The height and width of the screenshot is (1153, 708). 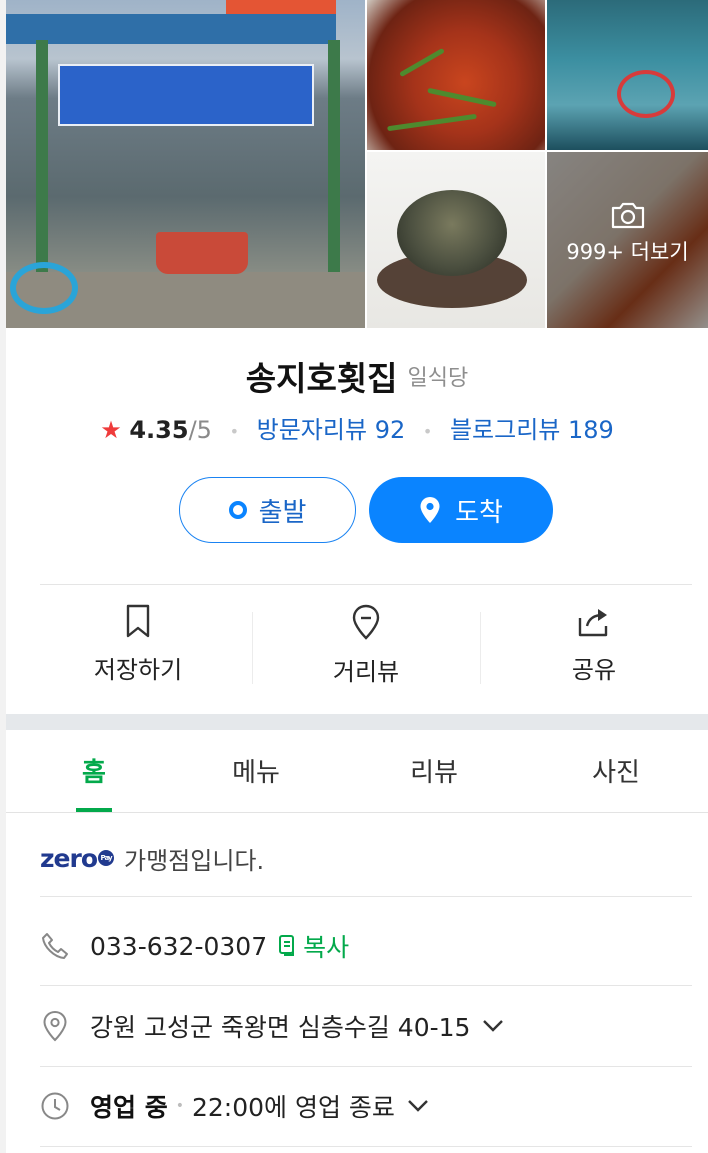 I want to click on photo-banner-shape, so click(x=186, y=95).